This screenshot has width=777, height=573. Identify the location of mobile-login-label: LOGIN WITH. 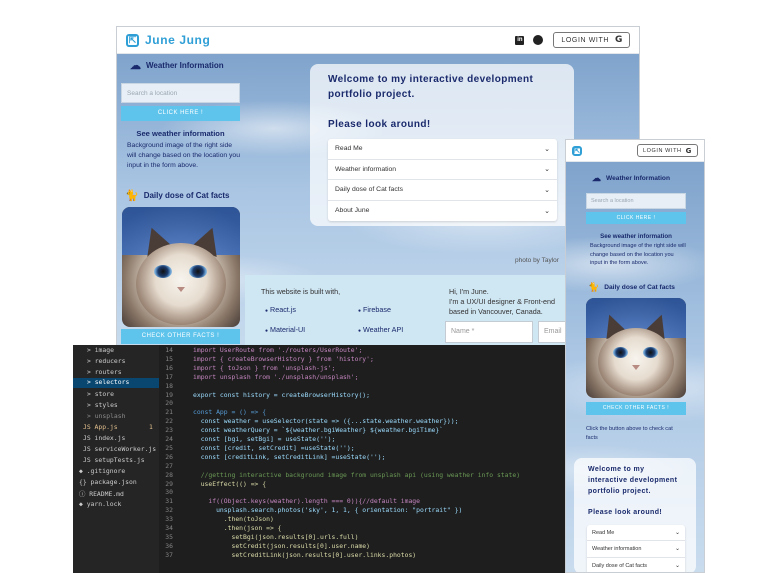
(662, 150).